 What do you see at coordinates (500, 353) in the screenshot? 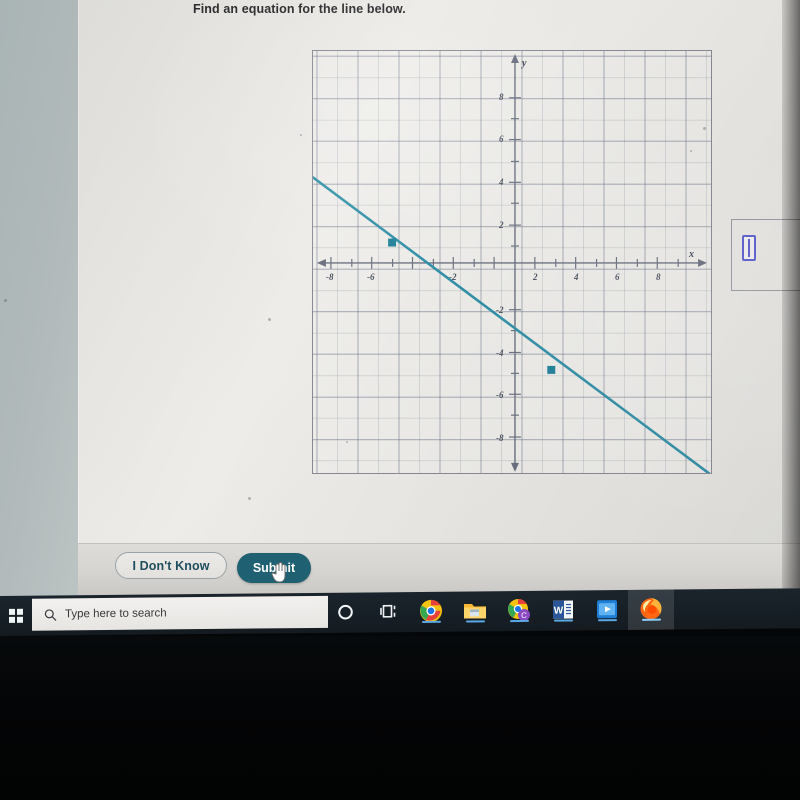
I see `y-tick-label: -4` at bounding box center [500, 353].